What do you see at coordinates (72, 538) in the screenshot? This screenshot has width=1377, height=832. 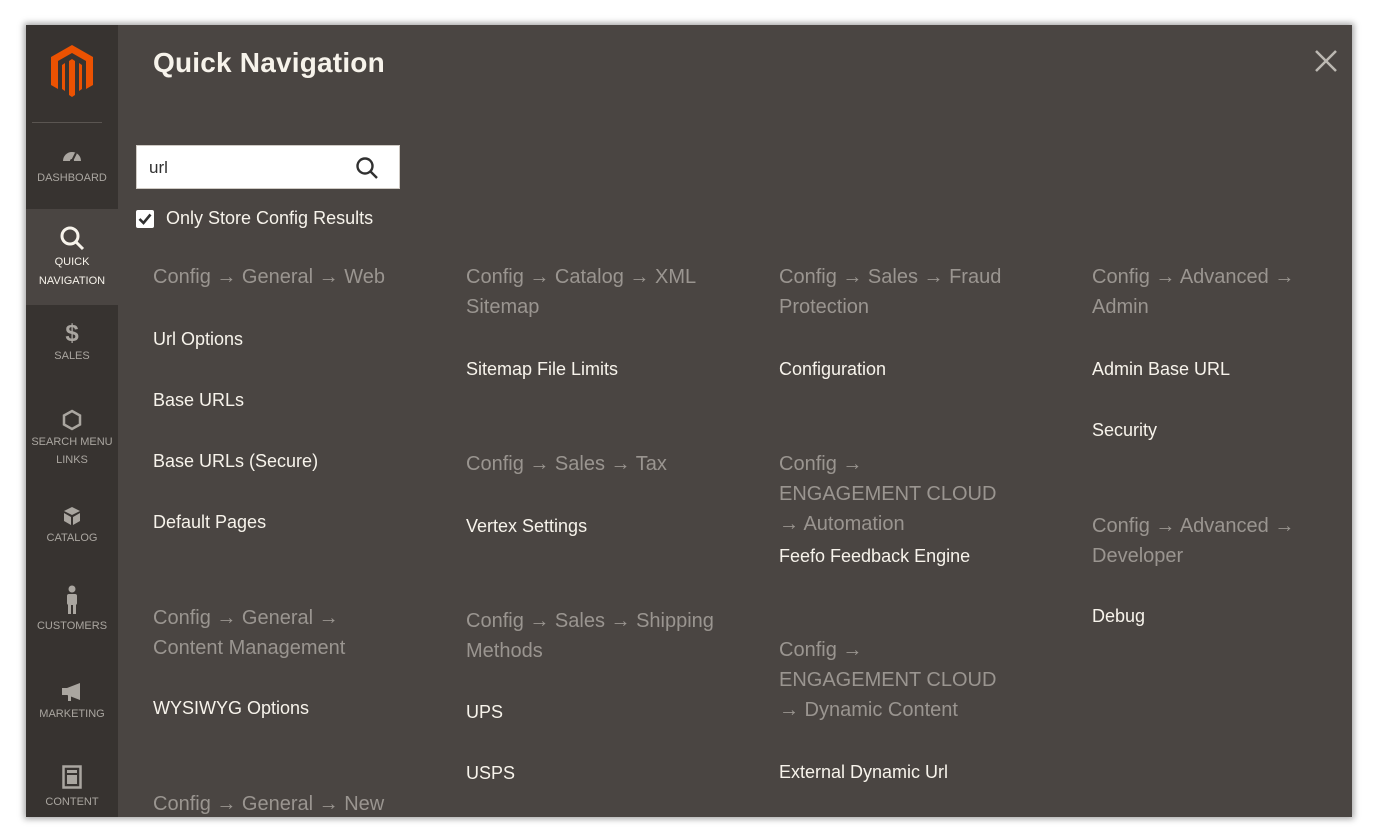 I see `sidebar-item-label: CATALOG` at bounding box center [72, 538].